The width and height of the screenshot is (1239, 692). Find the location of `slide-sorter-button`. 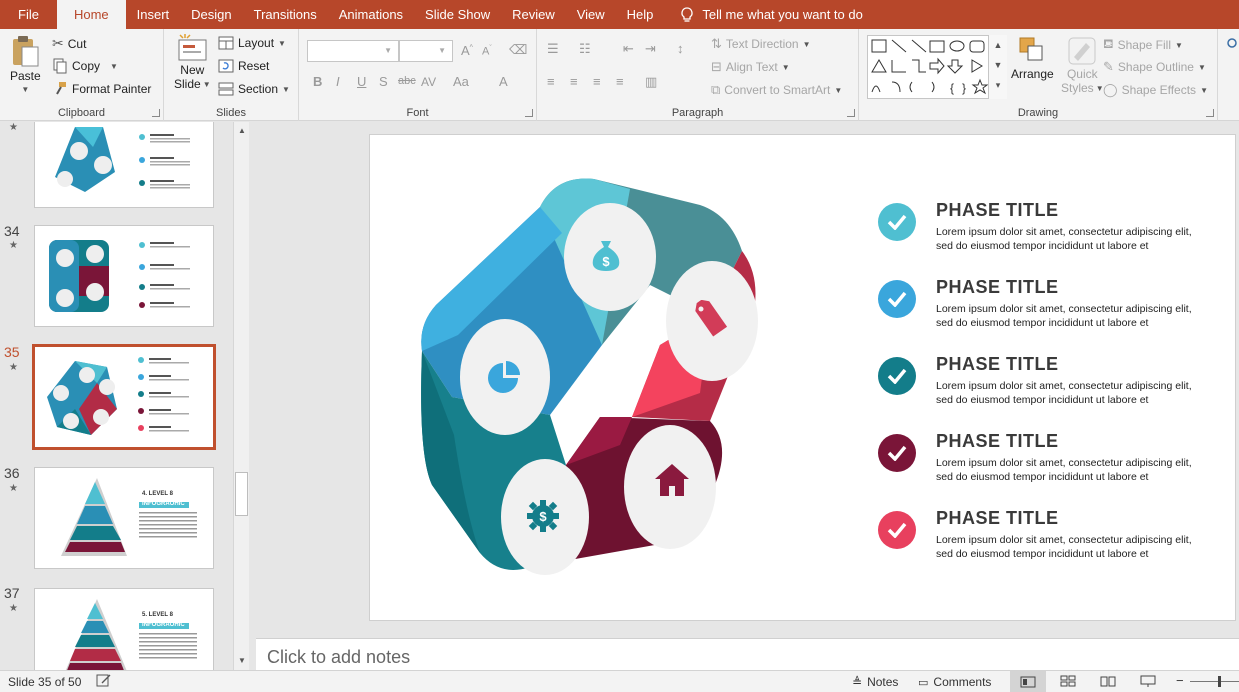

slide-sorter-button is located at coordinates (1068, 681).